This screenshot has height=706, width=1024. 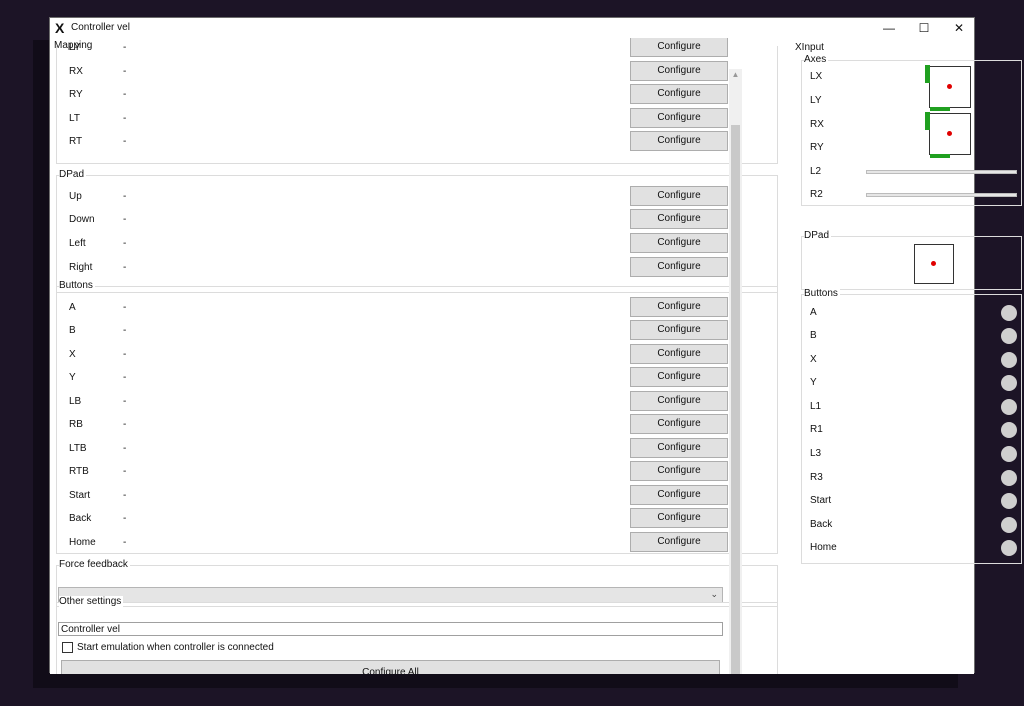 What do you see at coordinates (78, 448) in the screenshot?
I see `button-row-name: LTB` at bounding box center [78, 448].